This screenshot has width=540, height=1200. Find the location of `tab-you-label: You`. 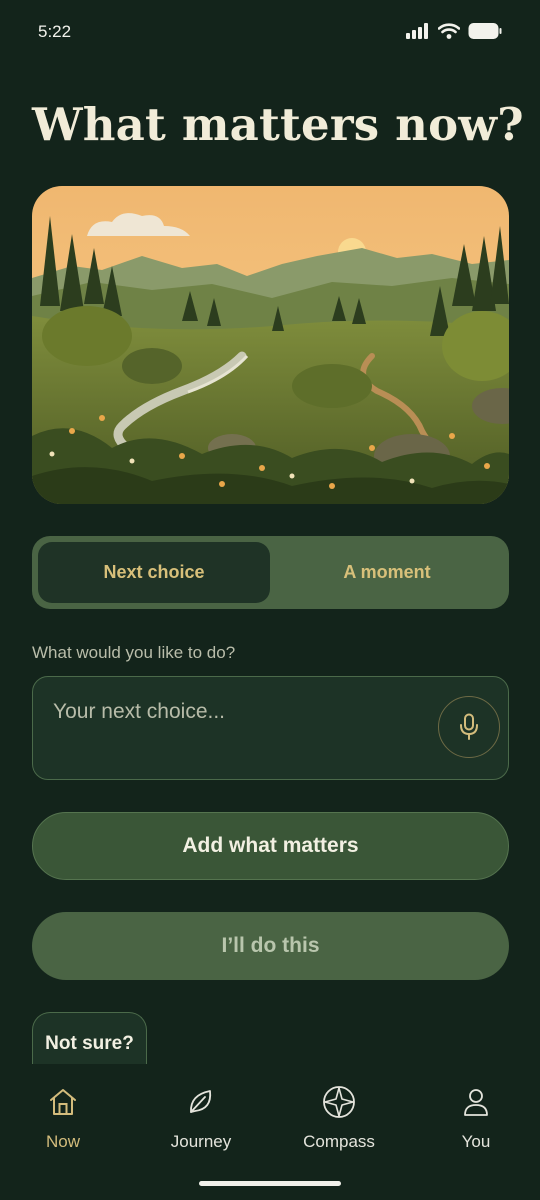

tab-you-label: You is located at coordinates (476, 1141).